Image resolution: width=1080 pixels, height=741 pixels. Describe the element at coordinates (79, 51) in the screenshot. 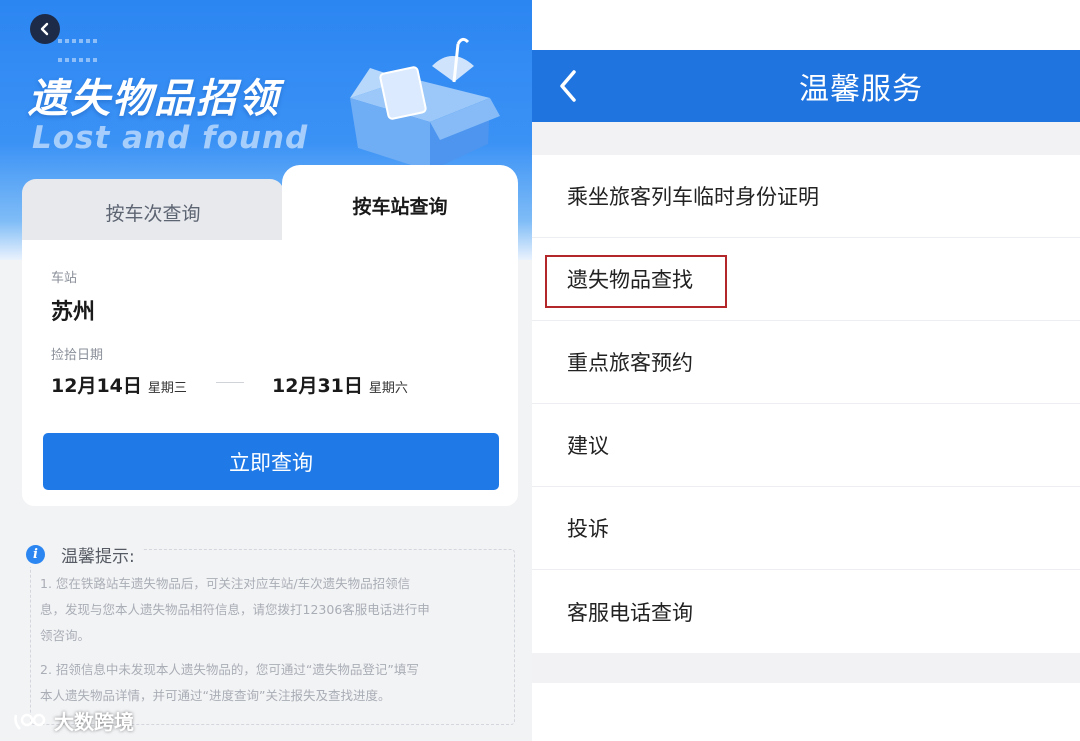

I see `decorative-dots` at that location.